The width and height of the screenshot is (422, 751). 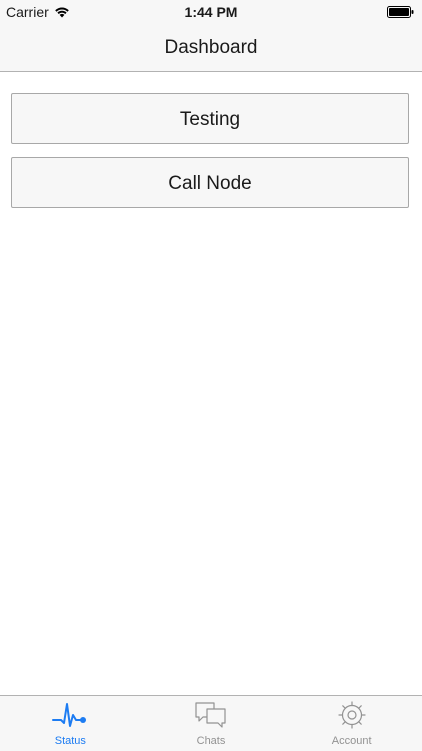 I want to click on tab-status: Status, so click(x=70, y=723).